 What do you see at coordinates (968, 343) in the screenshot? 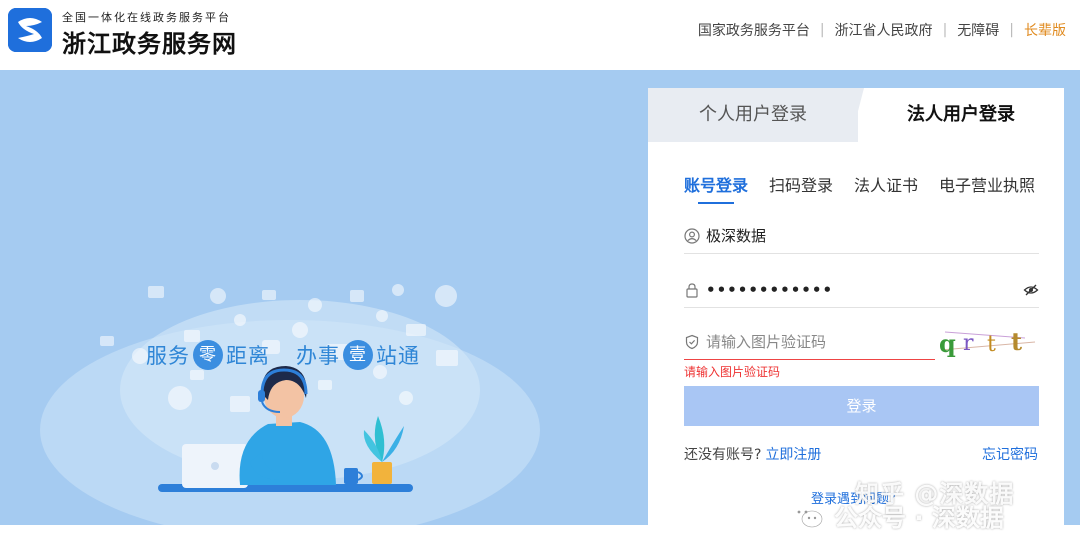
I see `svg-text: r` at bounding box center [968, 343].